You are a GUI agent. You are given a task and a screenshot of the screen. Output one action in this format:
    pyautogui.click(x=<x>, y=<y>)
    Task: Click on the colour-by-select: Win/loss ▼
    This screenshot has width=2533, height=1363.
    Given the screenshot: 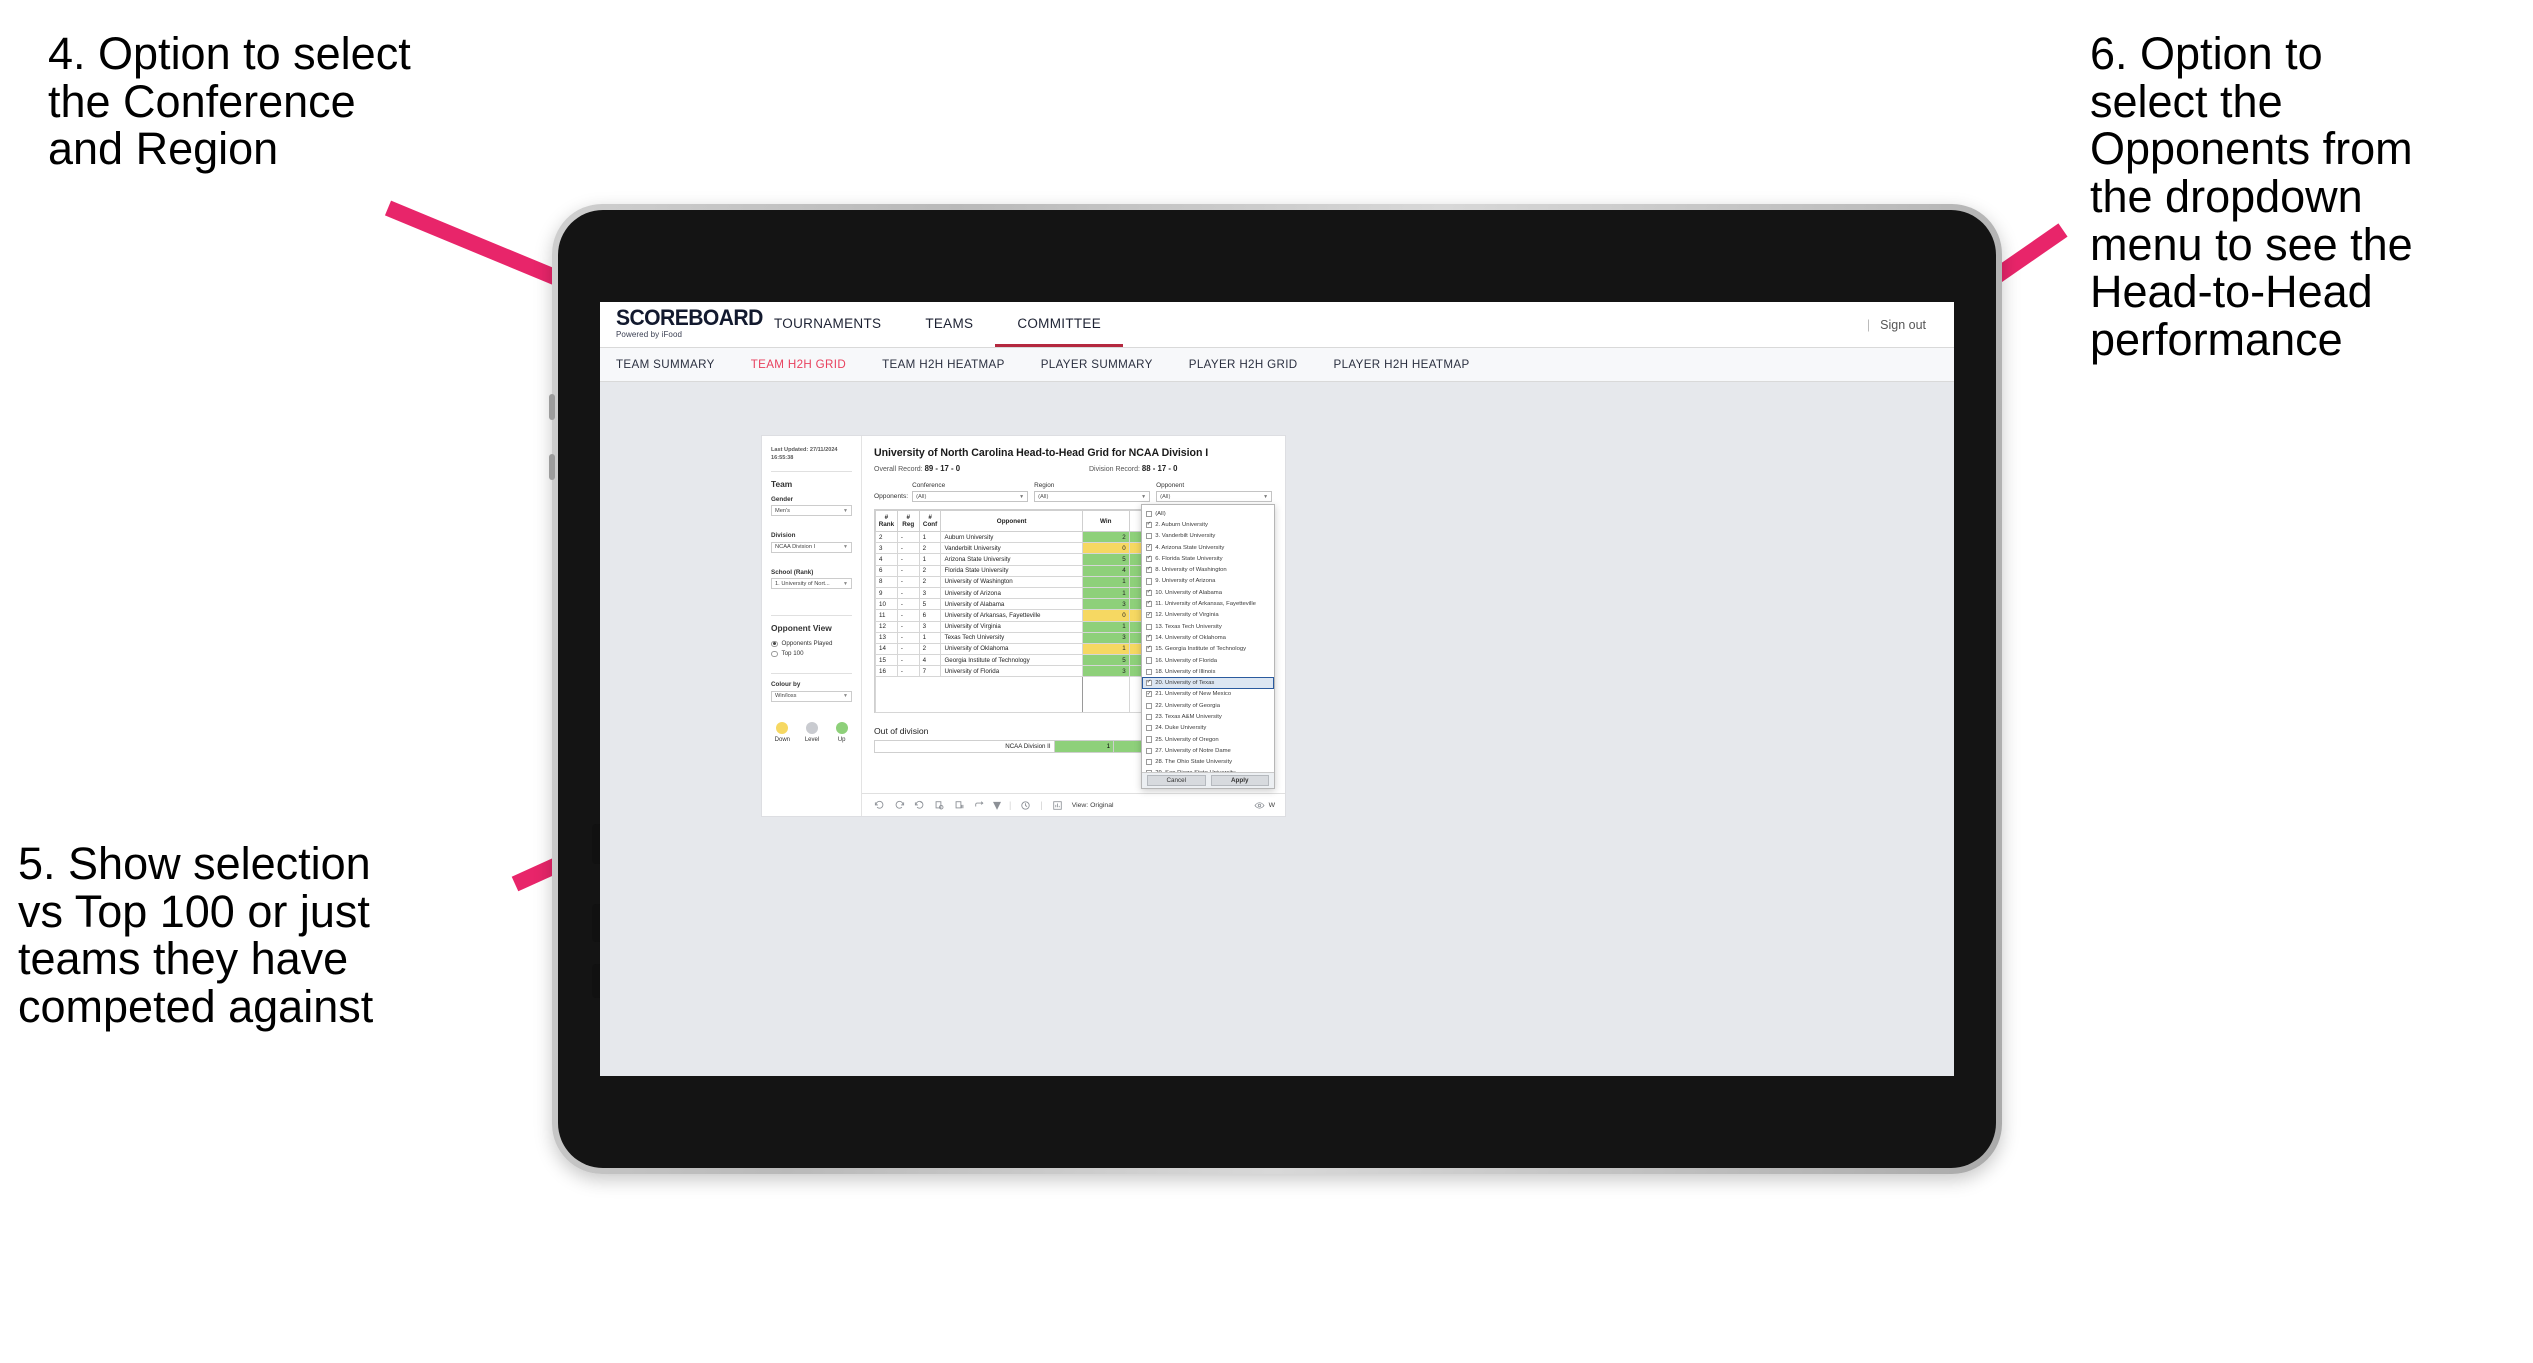 What is the action you would take?
    pyautogui.click(x=811, y=696)
    